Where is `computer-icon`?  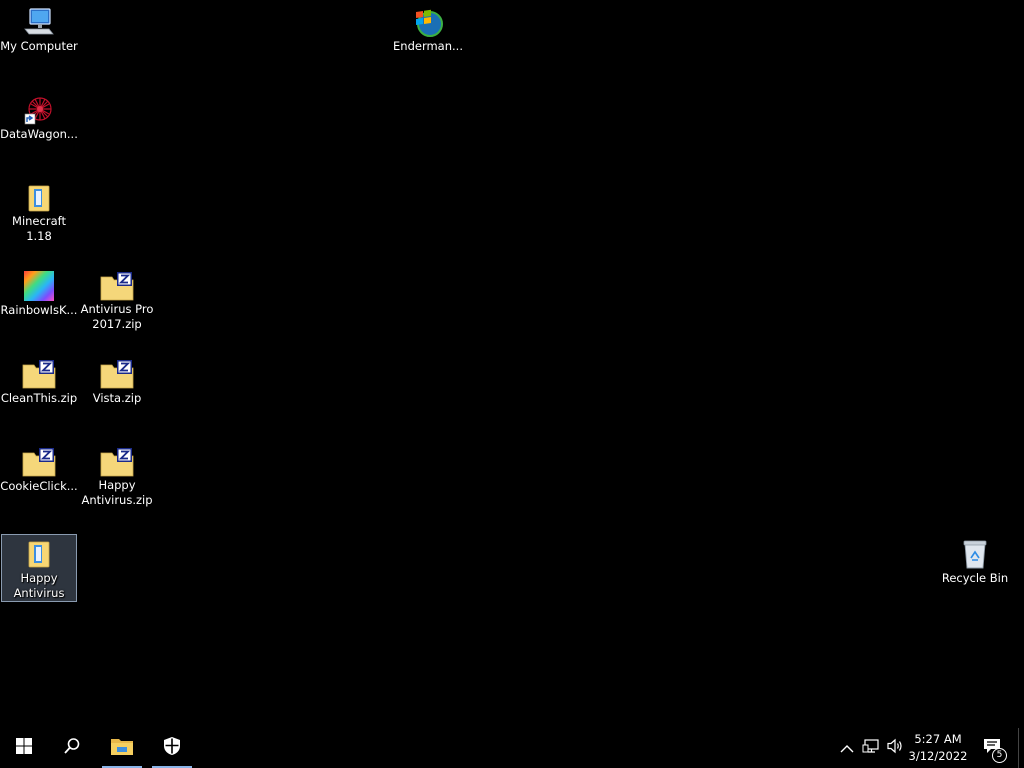 computer-icon is located at coordinates (39, 22).